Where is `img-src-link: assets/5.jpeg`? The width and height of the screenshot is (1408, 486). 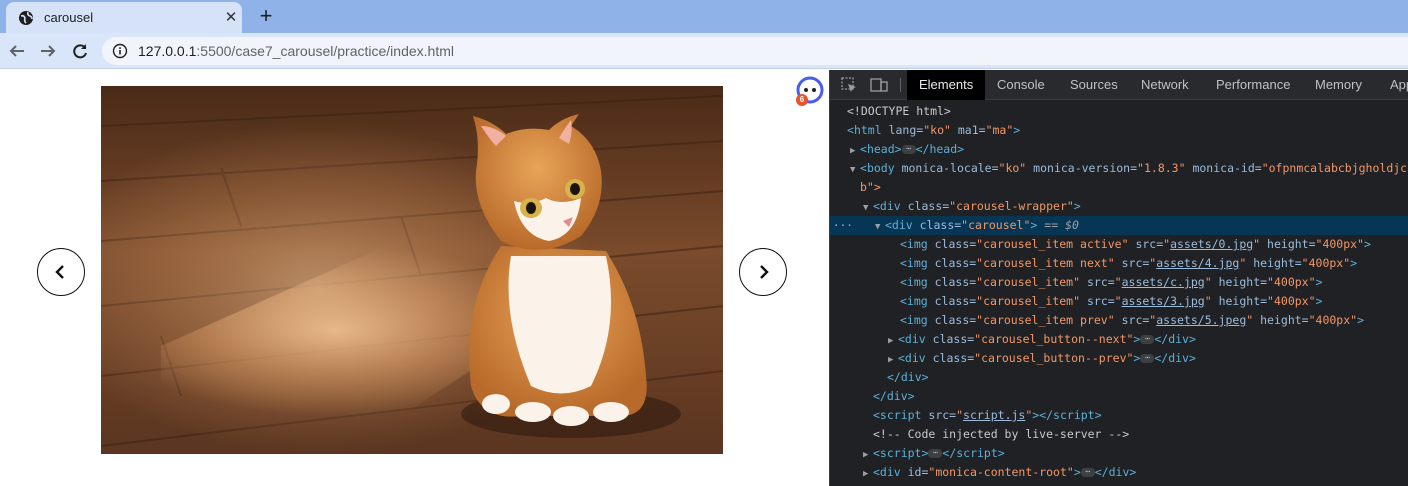
img-src-link: assets/5.jpeg is located at coordinates (1201, 320).